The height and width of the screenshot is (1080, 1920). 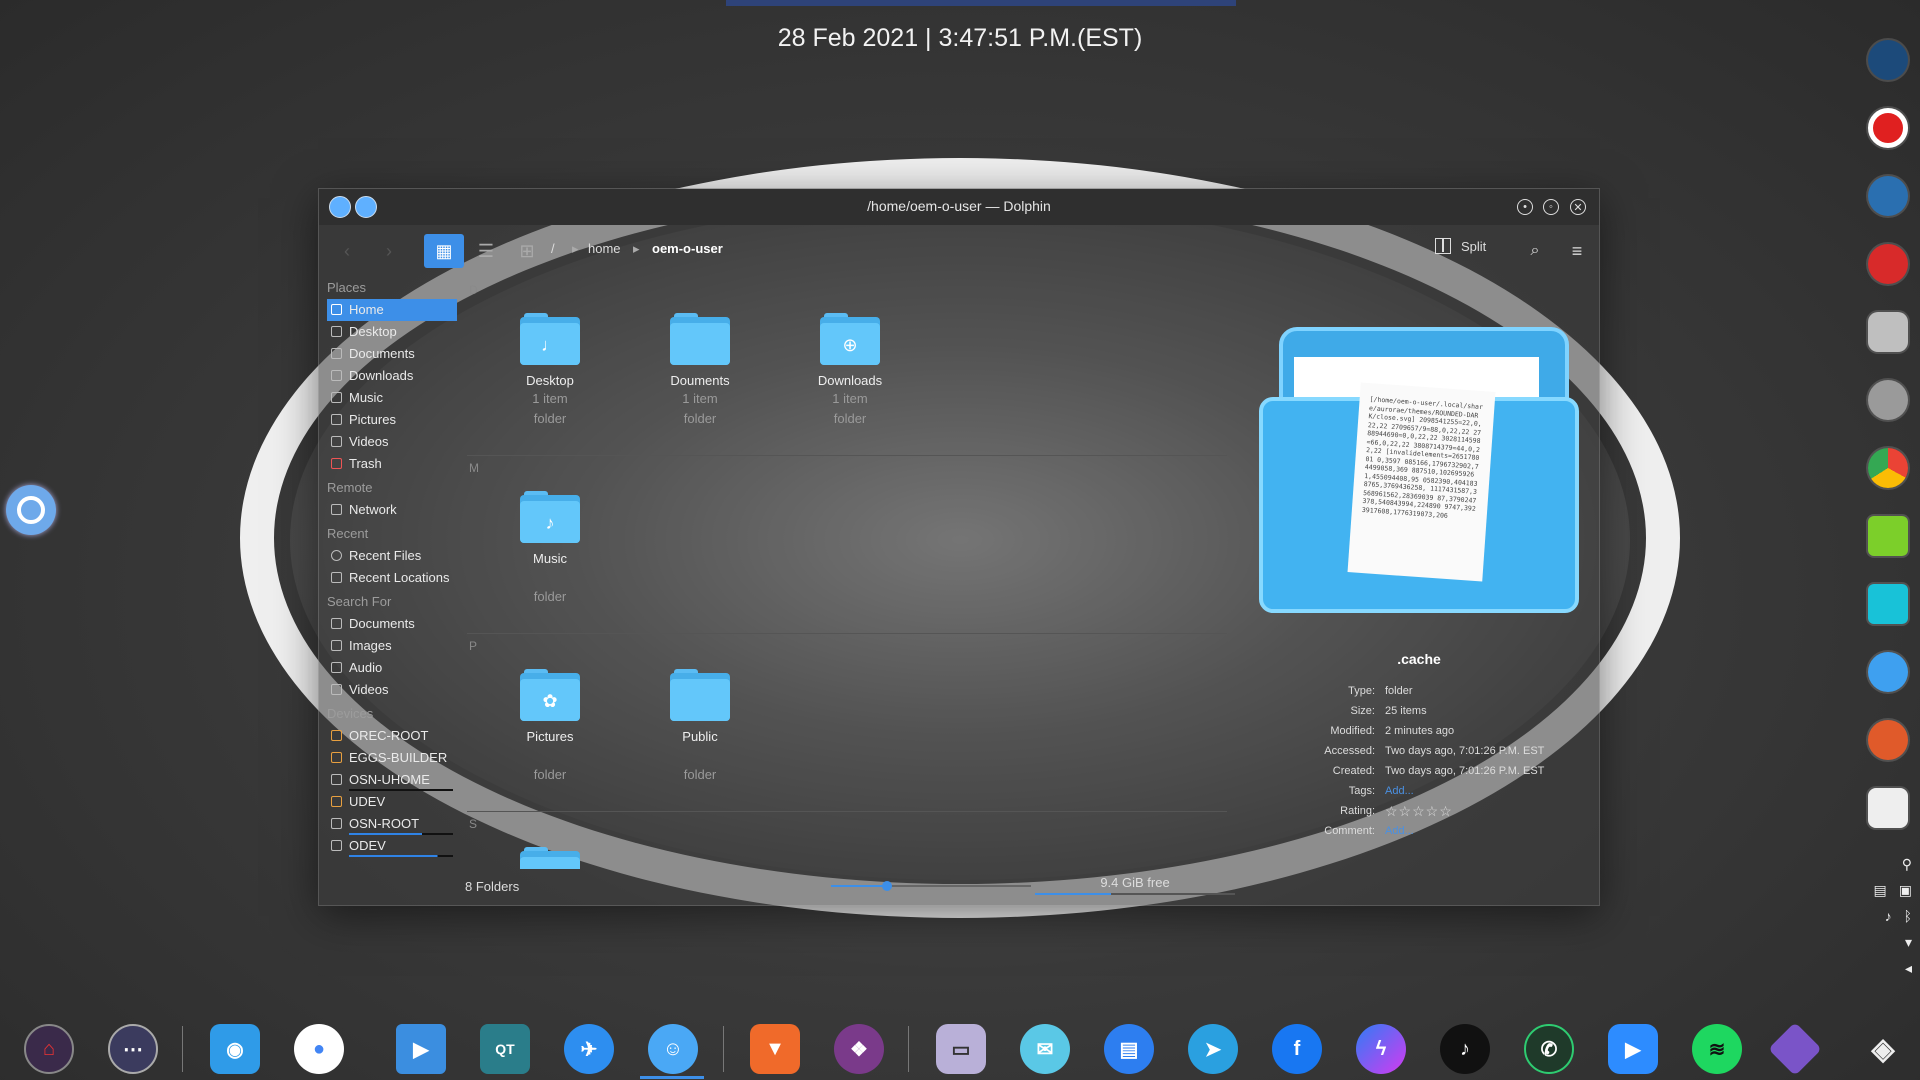 What do you see at coordinates (392, 332) in the screenshot?
I see `sidebar-item-desktop: Desktop` at bounding box center [392, 332].